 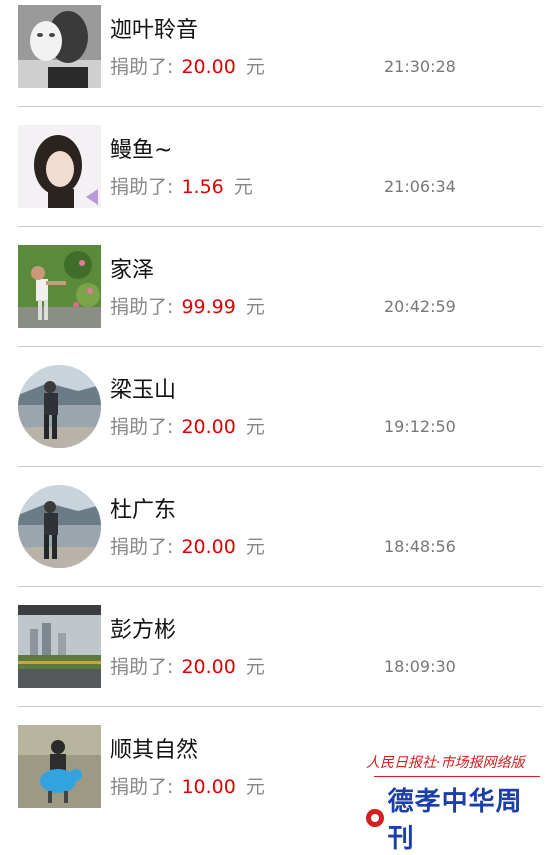 I want to click on masked-man-avatar-icon, so click(x=59, y=46).